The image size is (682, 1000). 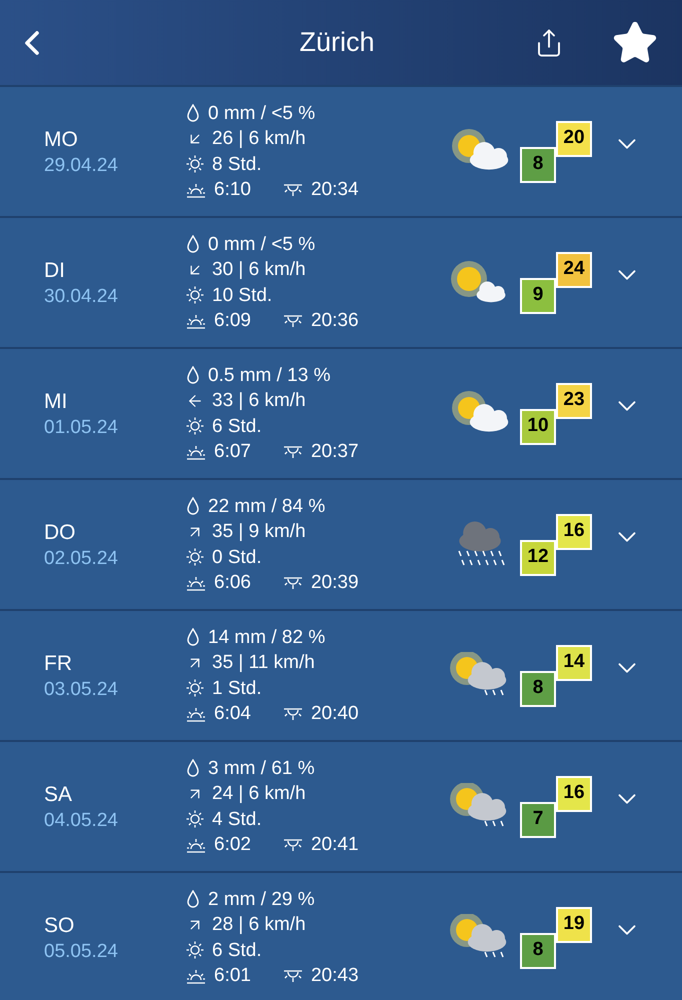 What do you see at coordinates (334, 714) in the screenshot?
I see `sunset-time: 20:40` at bounding box center [334, 714].